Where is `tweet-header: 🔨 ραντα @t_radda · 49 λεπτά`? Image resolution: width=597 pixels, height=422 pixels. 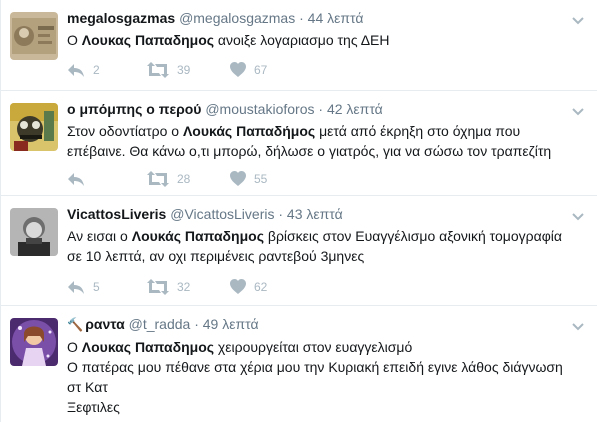 tweet-header: 🔨 ραντα @t_radda · 49 λεπτά is located at coordinates (317, 324).